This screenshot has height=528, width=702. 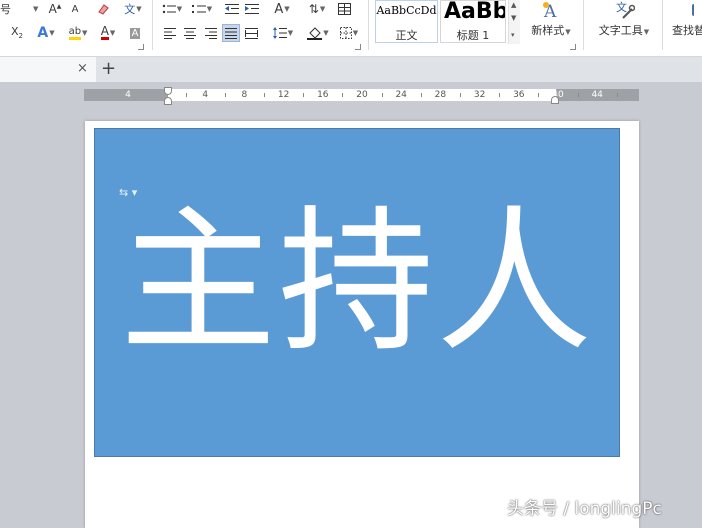 I want to click on find-replace-label: 查找替, so click(x=687, y=30).